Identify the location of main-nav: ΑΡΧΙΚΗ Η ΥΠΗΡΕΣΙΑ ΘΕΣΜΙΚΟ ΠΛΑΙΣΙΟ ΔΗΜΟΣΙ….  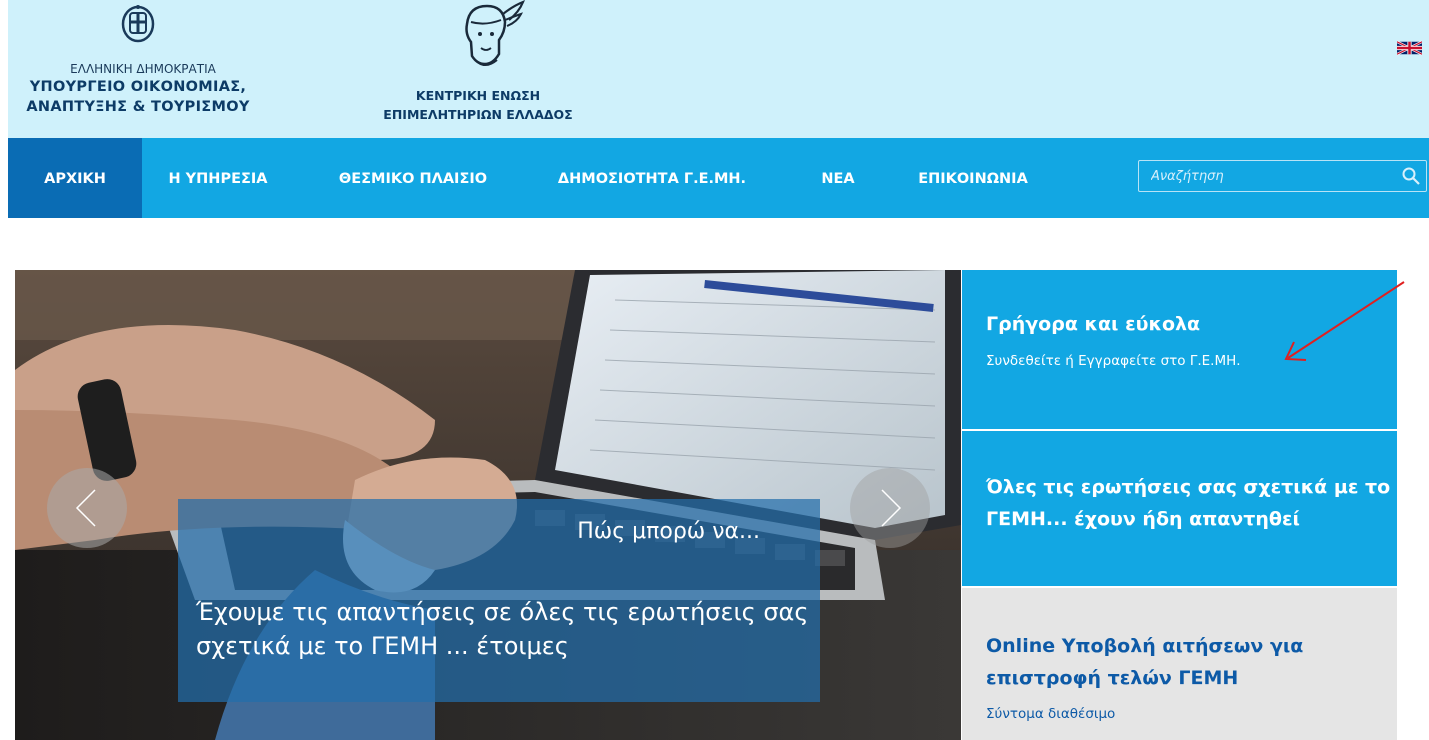
(718, 178).